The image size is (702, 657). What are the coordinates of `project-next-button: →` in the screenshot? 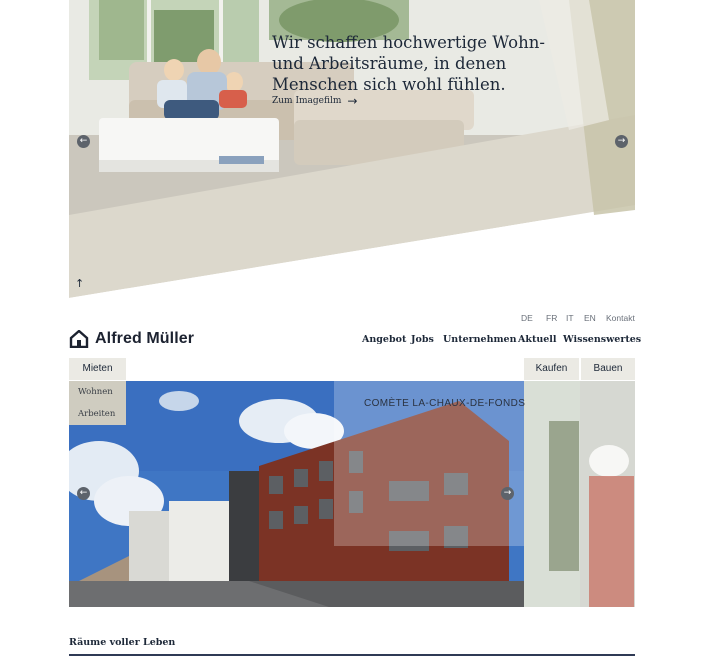 It's located at (507, 493).